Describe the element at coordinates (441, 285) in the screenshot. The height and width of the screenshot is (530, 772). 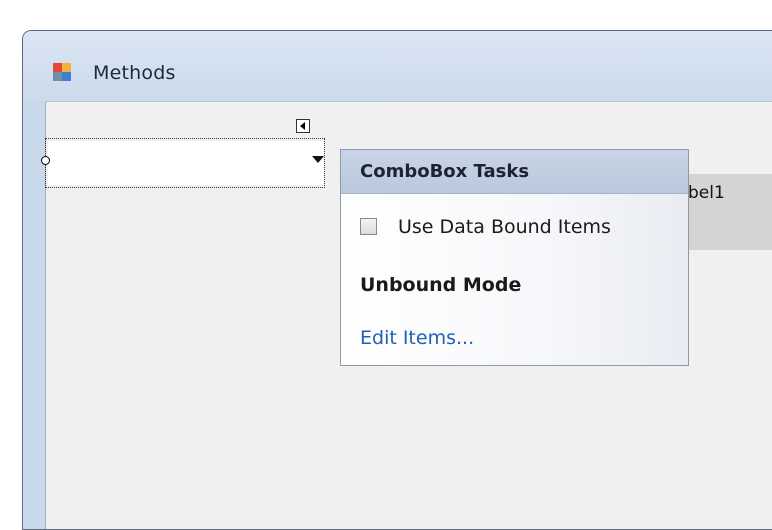
I see `unbound-mode-heading: Unbound Mode` at that location.